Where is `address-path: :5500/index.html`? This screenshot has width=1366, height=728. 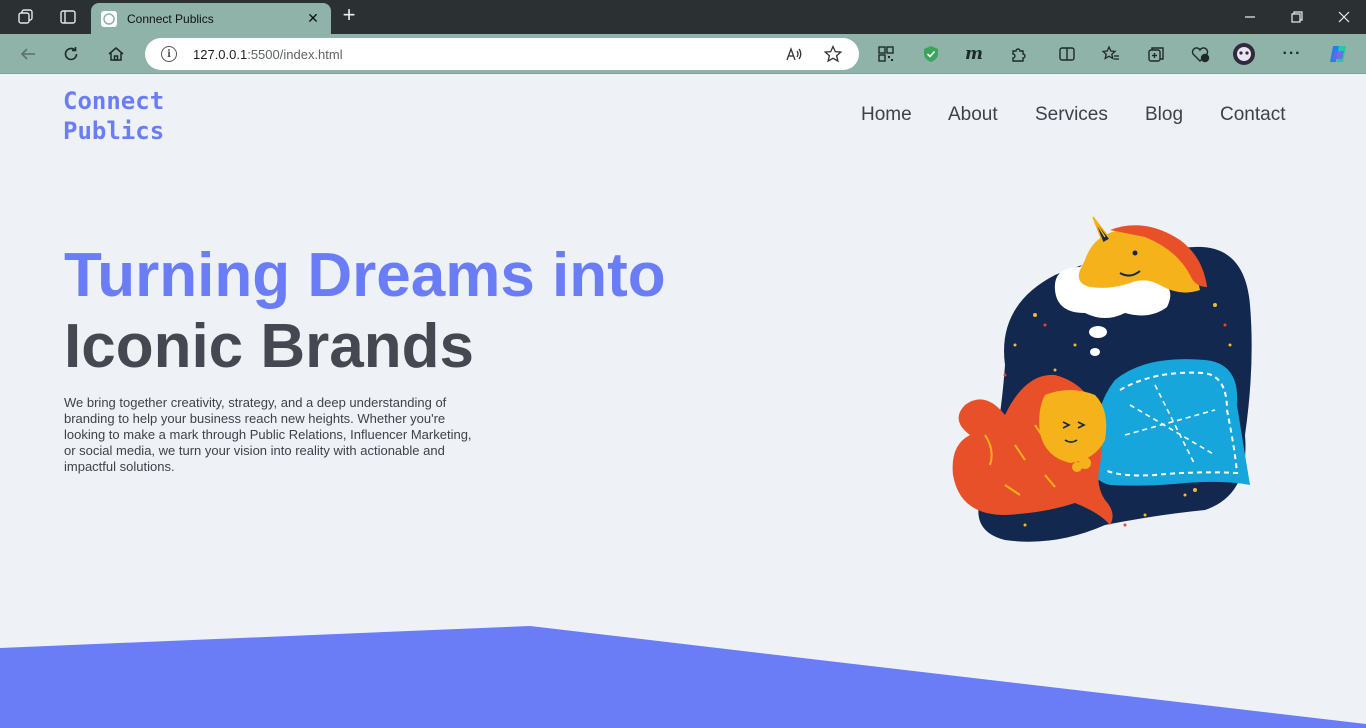
address-path: :5500/index.html is located at coordinates (295, 54).